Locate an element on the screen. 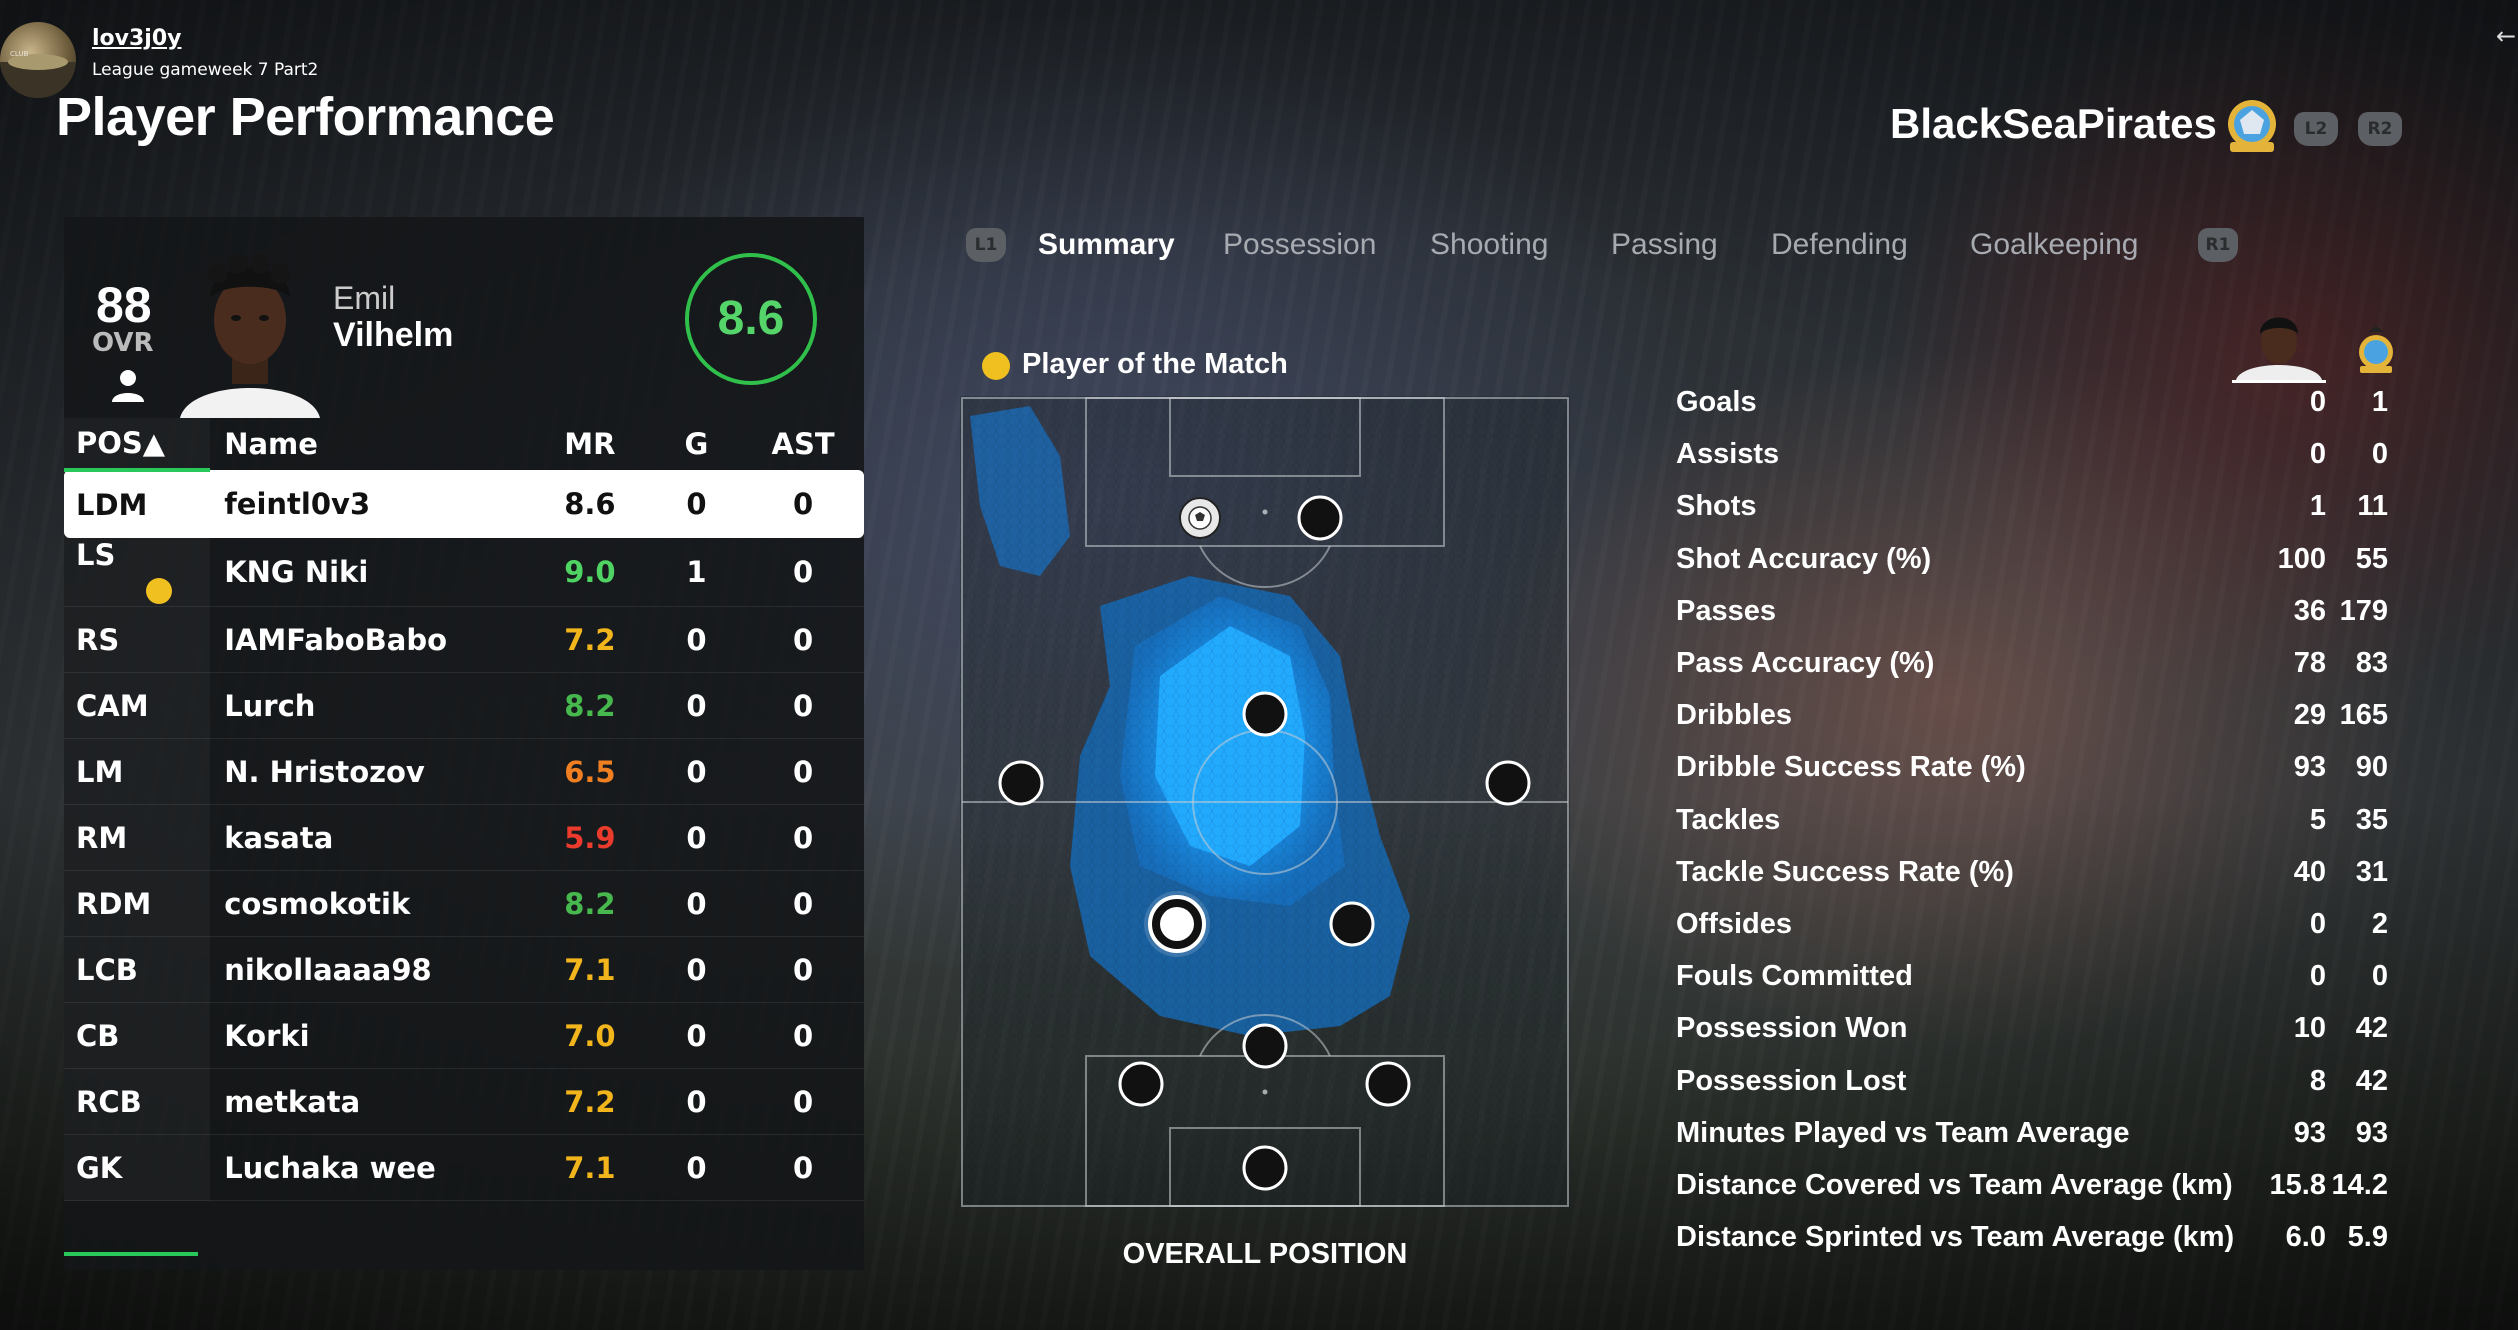  stat-player-value: 5 is located at coordinates (2317, 819).